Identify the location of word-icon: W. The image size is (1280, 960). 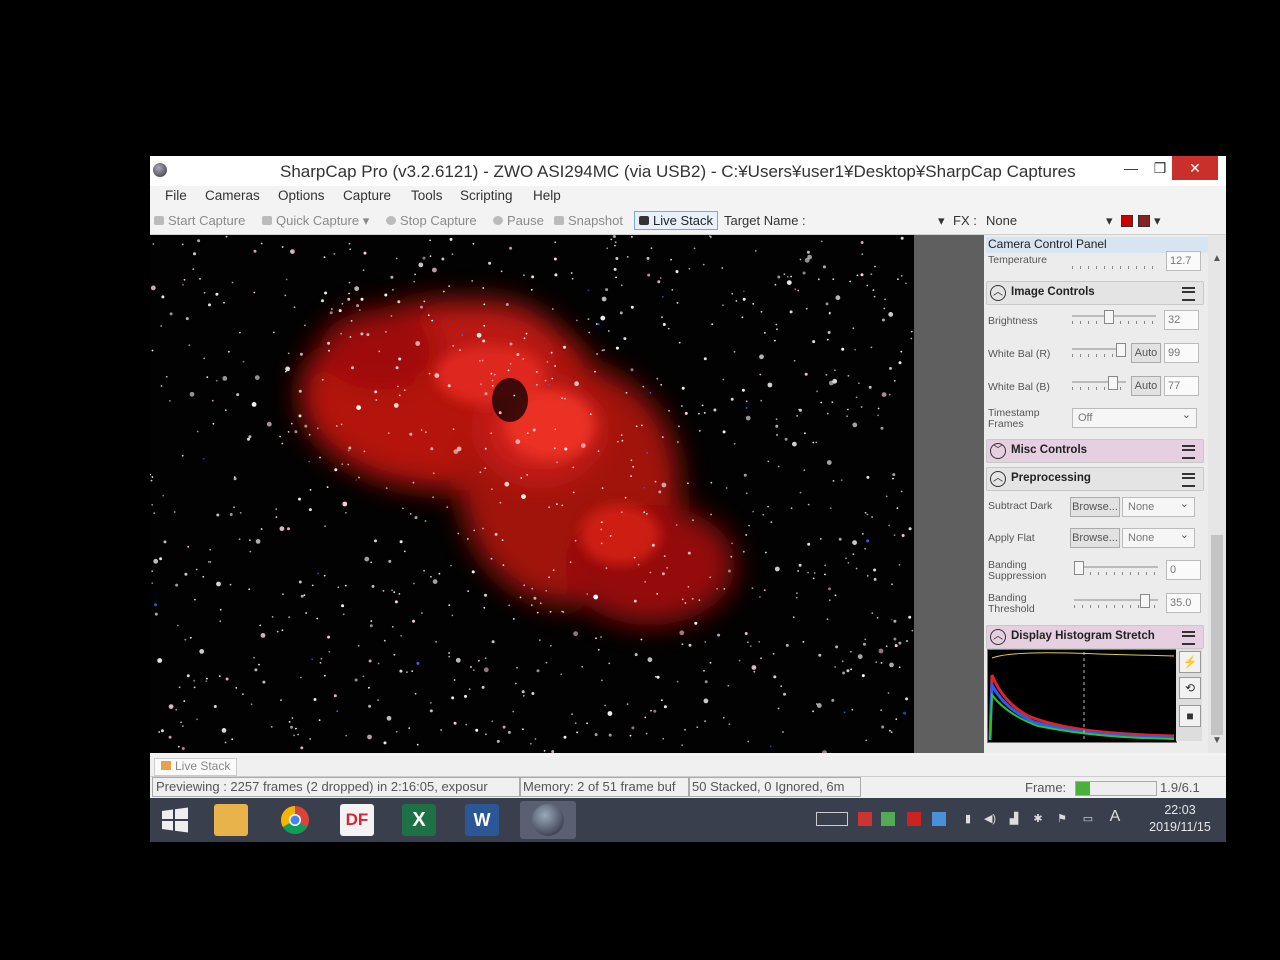
(482, 820).